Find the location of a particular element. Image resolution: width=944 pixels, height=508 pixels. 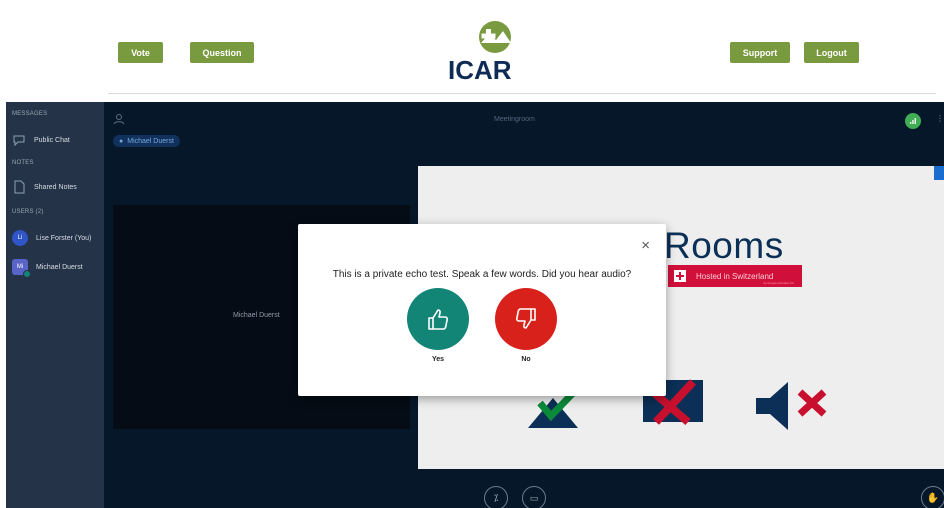

sidebar-item-shared-notes: Shared Notes is located at coordinates (44, 187).